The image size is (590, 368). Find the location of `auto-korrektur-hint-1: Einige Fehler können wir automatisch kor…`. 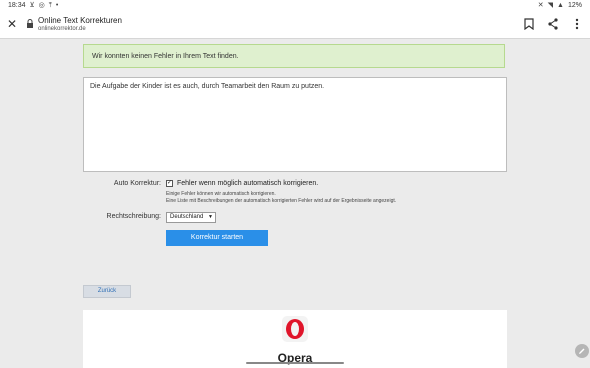

auto-korrektur-hint-1: Einige Fehler können wir automatisch kor… is located at coordinates (221, 194).